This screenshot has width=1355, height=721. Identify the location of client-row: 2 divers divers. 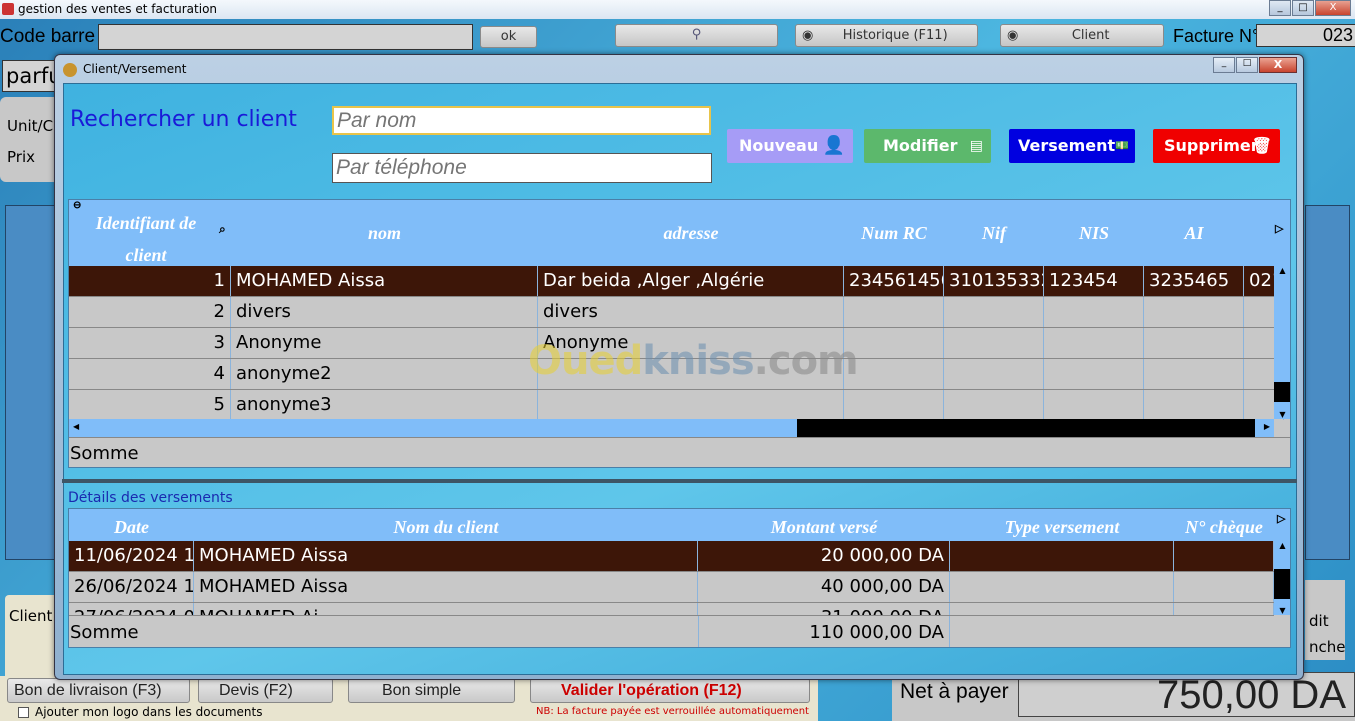
(676, 312).